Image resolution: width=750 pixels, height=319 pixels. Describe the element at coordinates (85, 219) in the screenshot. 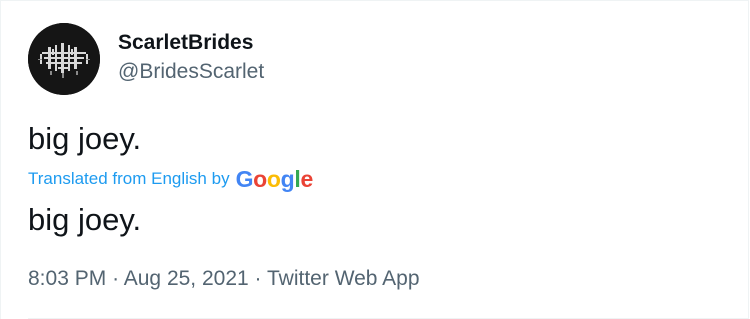

I see `translated-tweet-text: big joey.` at that location.